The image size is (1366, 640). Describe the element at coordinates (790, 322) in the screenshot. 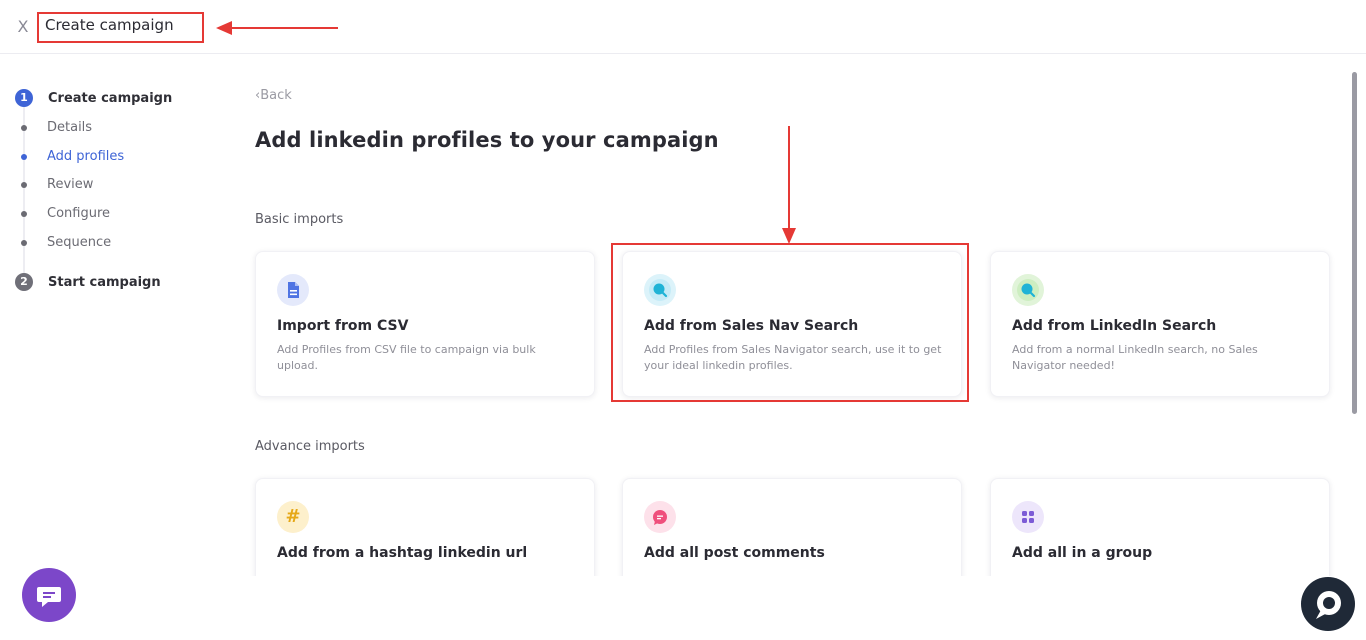

I see `annotation-box-card` at that location.